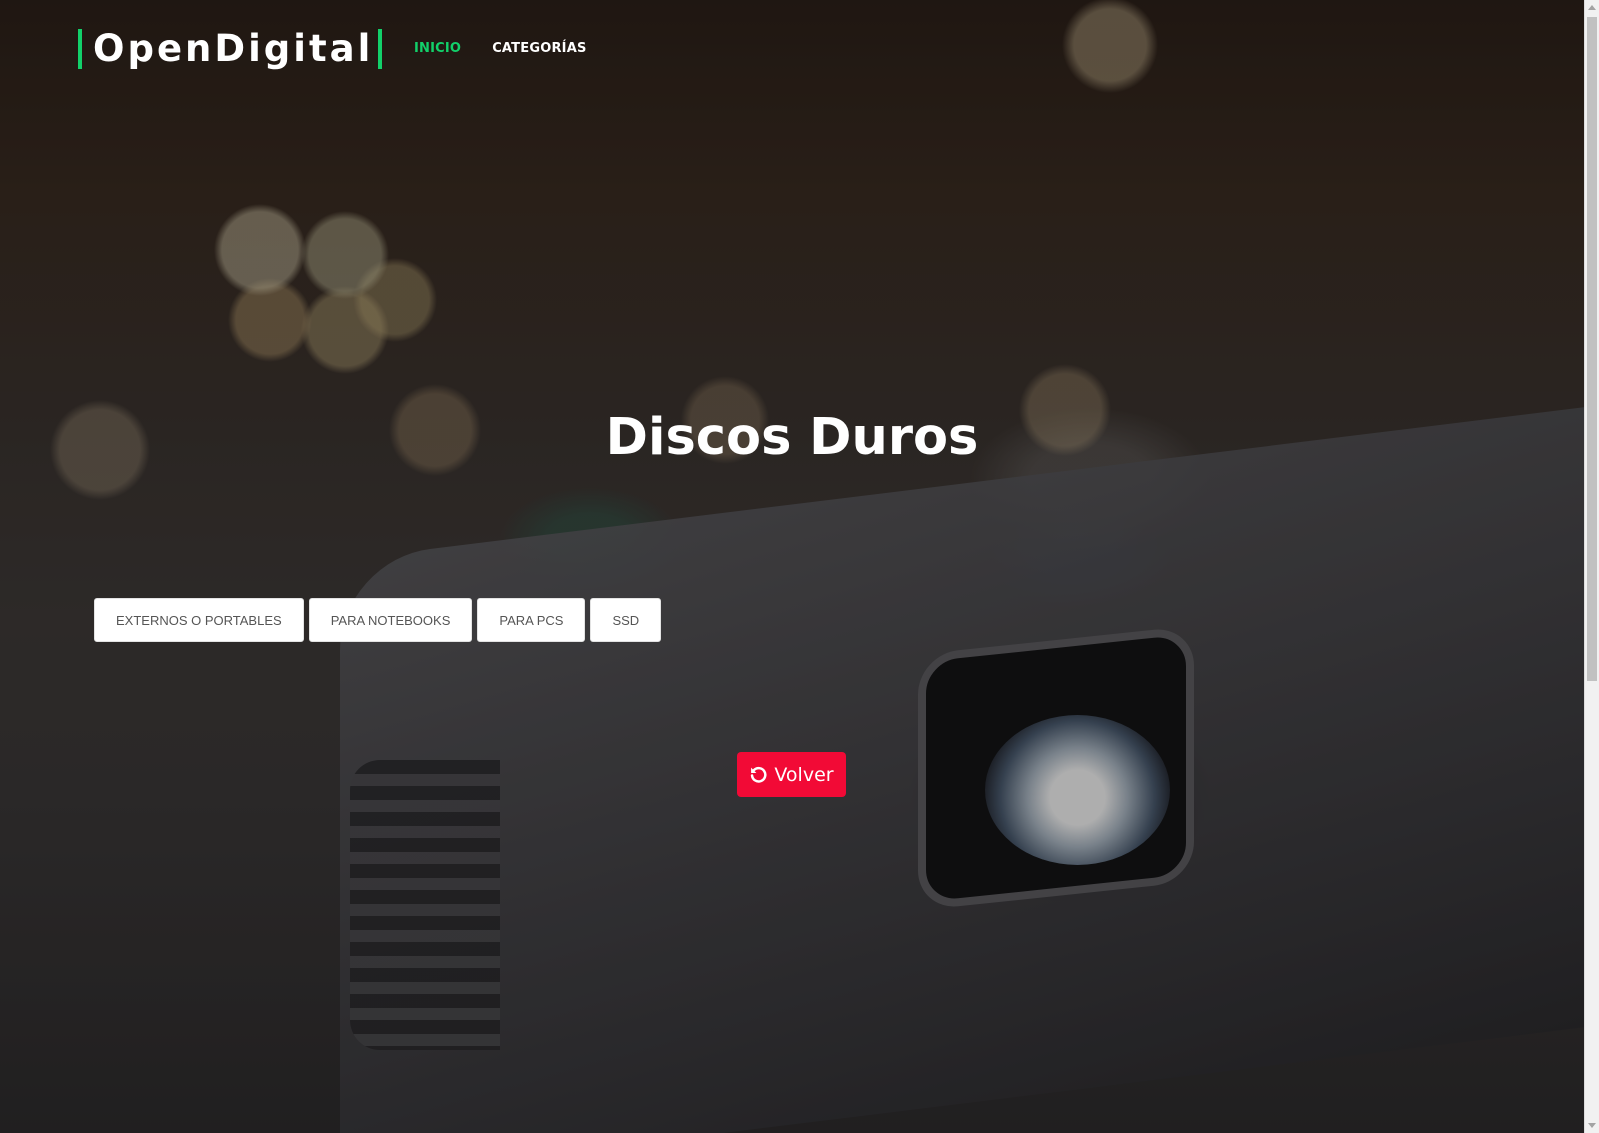 The image size is (1599, 1133). I want to click on navbar: OpenDigital INICIO CATEGORÍAS, so click(792, 50).